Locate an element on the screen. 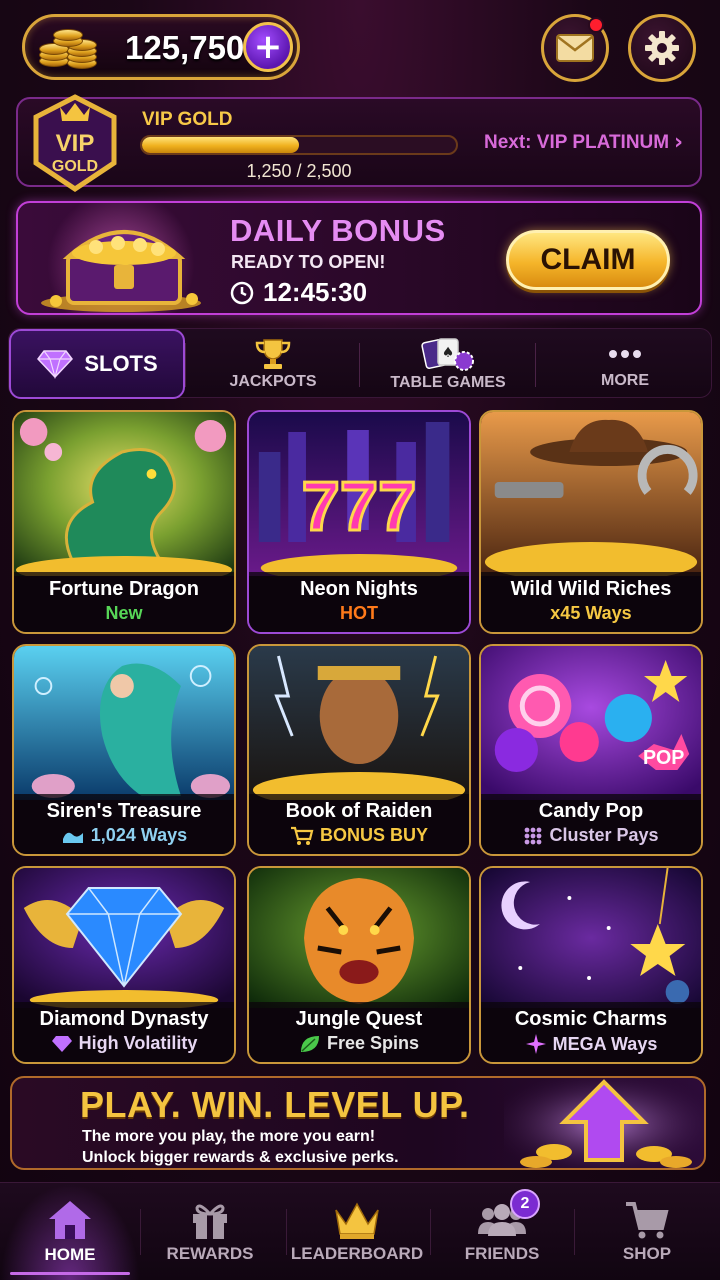  vip-gold-badge: VIP GOLD is located at coordinates (75, 143).